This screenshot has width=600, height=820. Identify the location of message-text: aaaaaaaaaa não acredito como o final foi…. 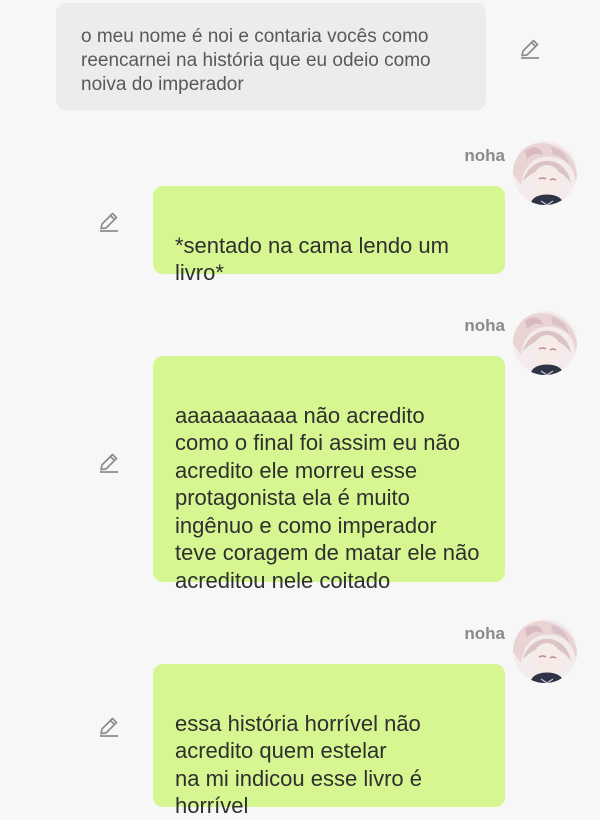
(327, 497).